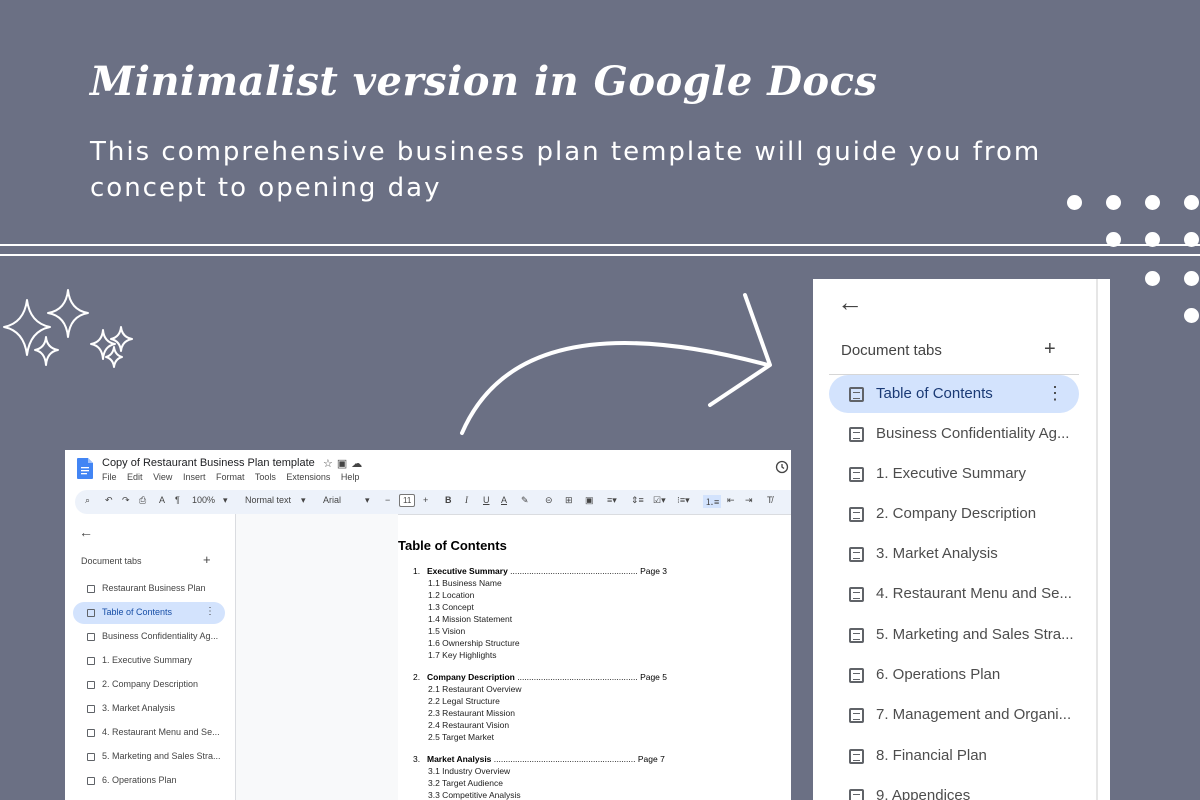  What do you see at coordinates (954, 514) in the screenshot?
I see `tab-company-description: 2. Company Description` at bounding box center [954, 514].